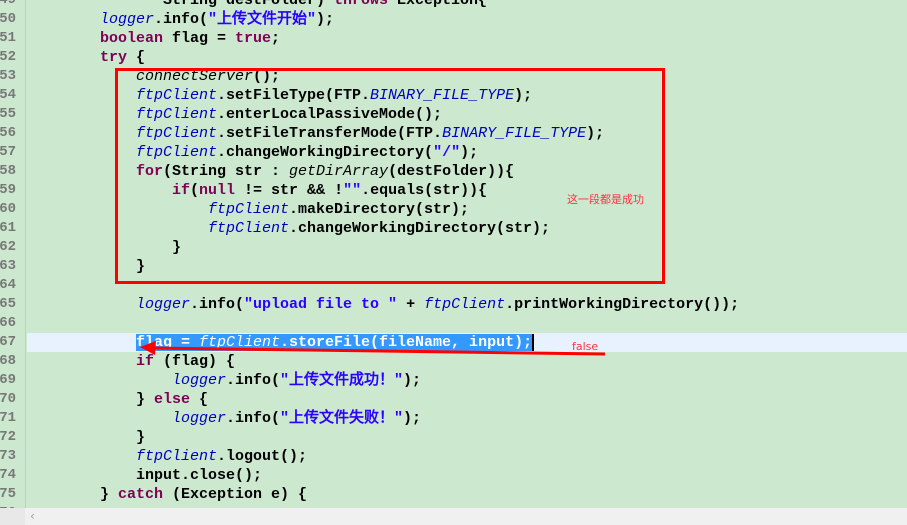 The width and height of the screenshot is (907, 525). Describe the element at coordinates (339, 171) in the screenshot. I see `code-token: getDirArray` at that location.